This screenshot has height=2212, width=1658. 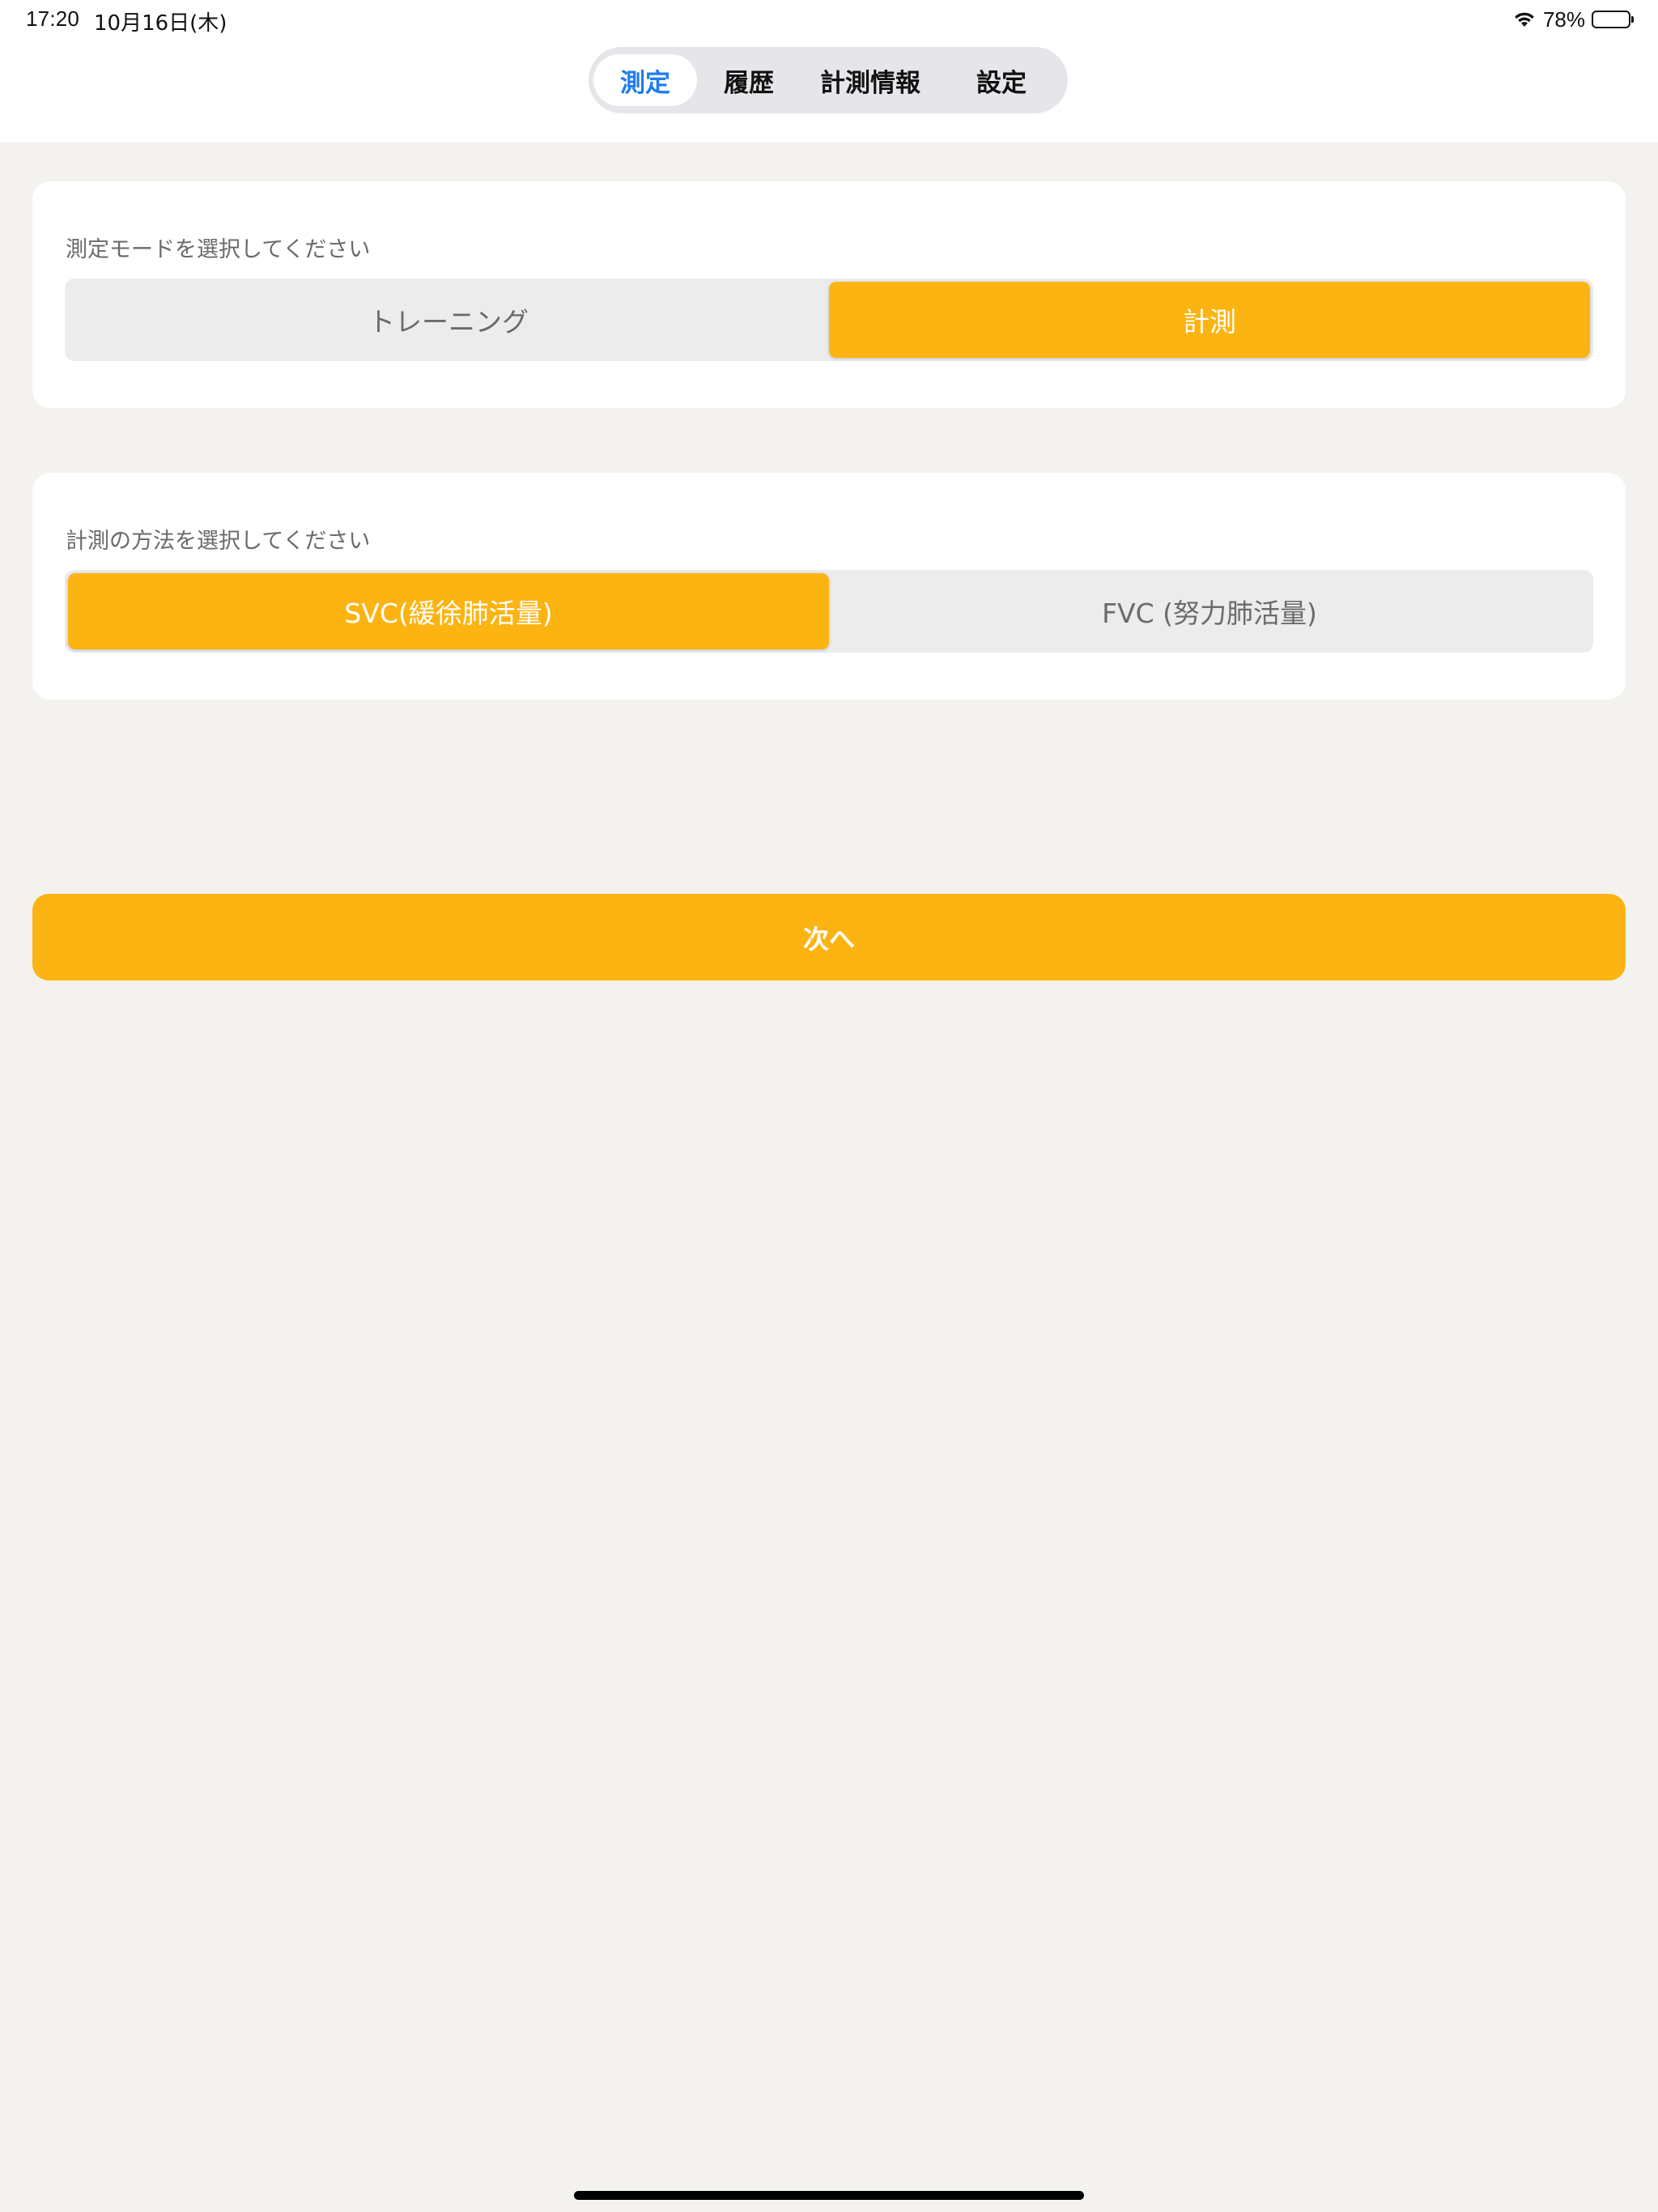 I want to click on tab-bar: 測定 履歴 計測情報 設定, so click(x=828, y=80).